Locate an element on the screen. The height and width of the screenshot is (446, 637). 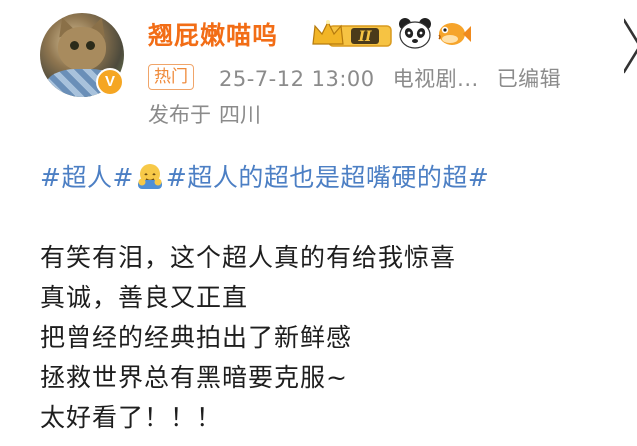
crown-level-badge-icon: II is located at coordinates (352, 33).